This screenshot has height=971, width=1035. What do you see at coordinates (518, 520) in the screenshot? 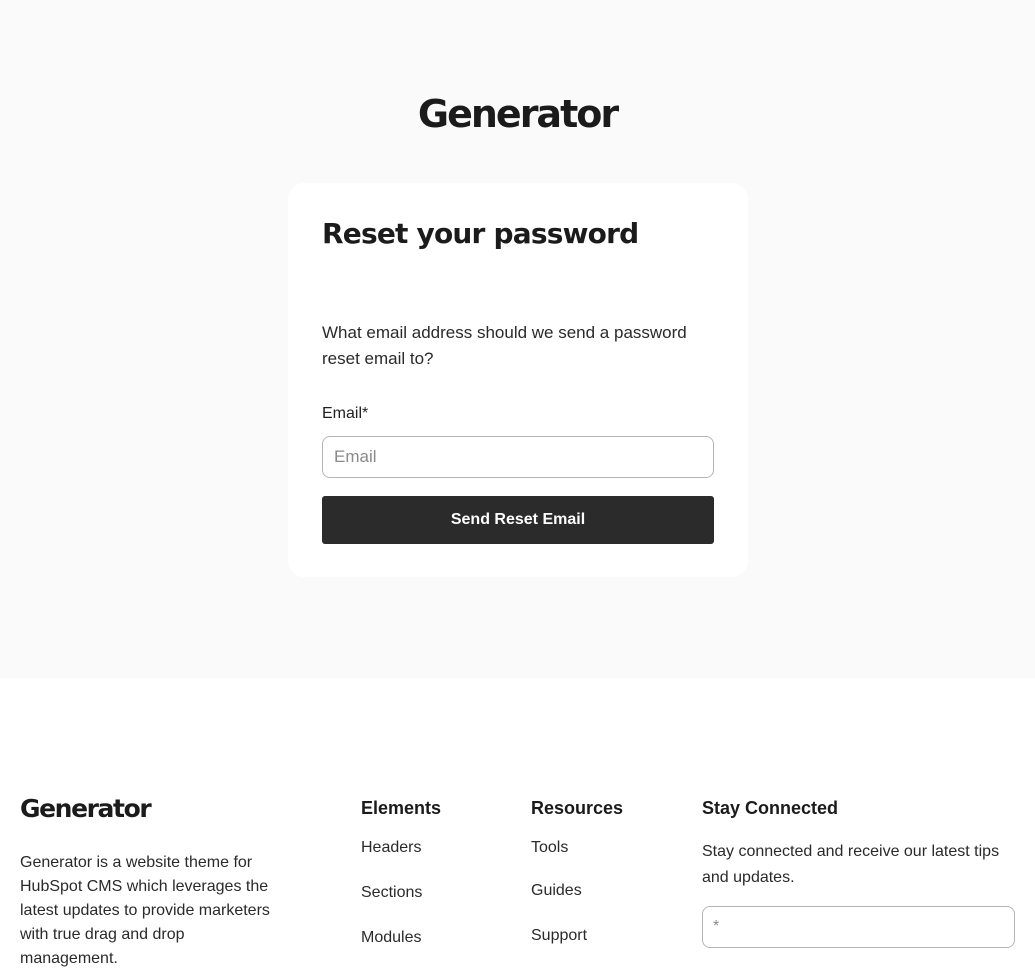
I see `send-reset-email-button: Send Reset Email` at bounding box center [518, 520].